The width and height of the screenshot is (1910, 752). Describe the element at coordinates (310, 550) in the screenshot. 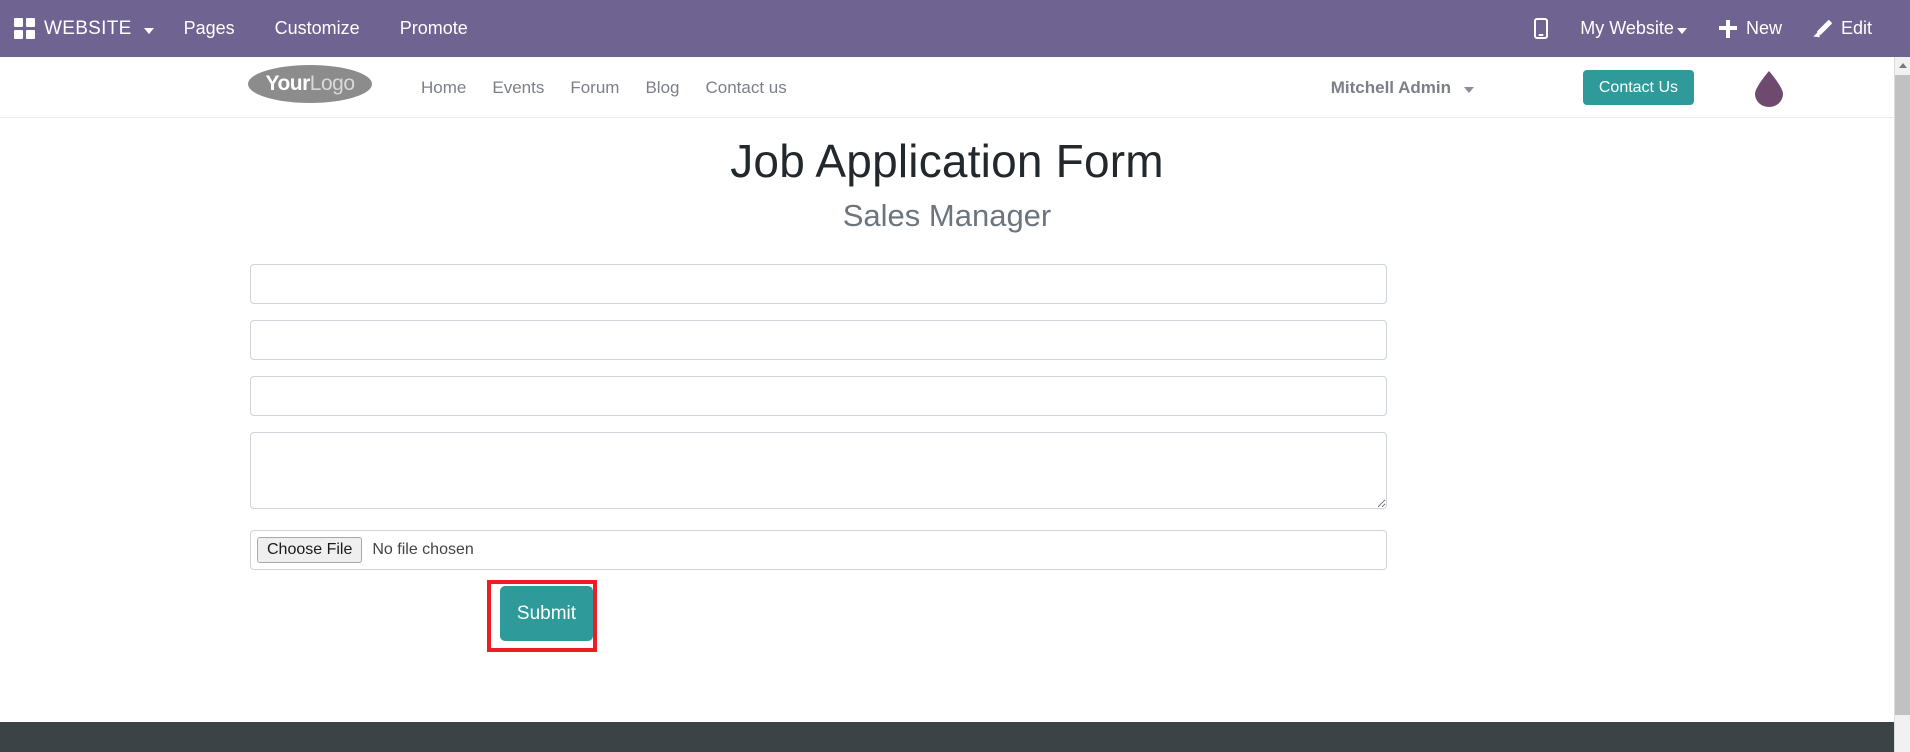

I see `choose-file-button: Choose File` at that location.